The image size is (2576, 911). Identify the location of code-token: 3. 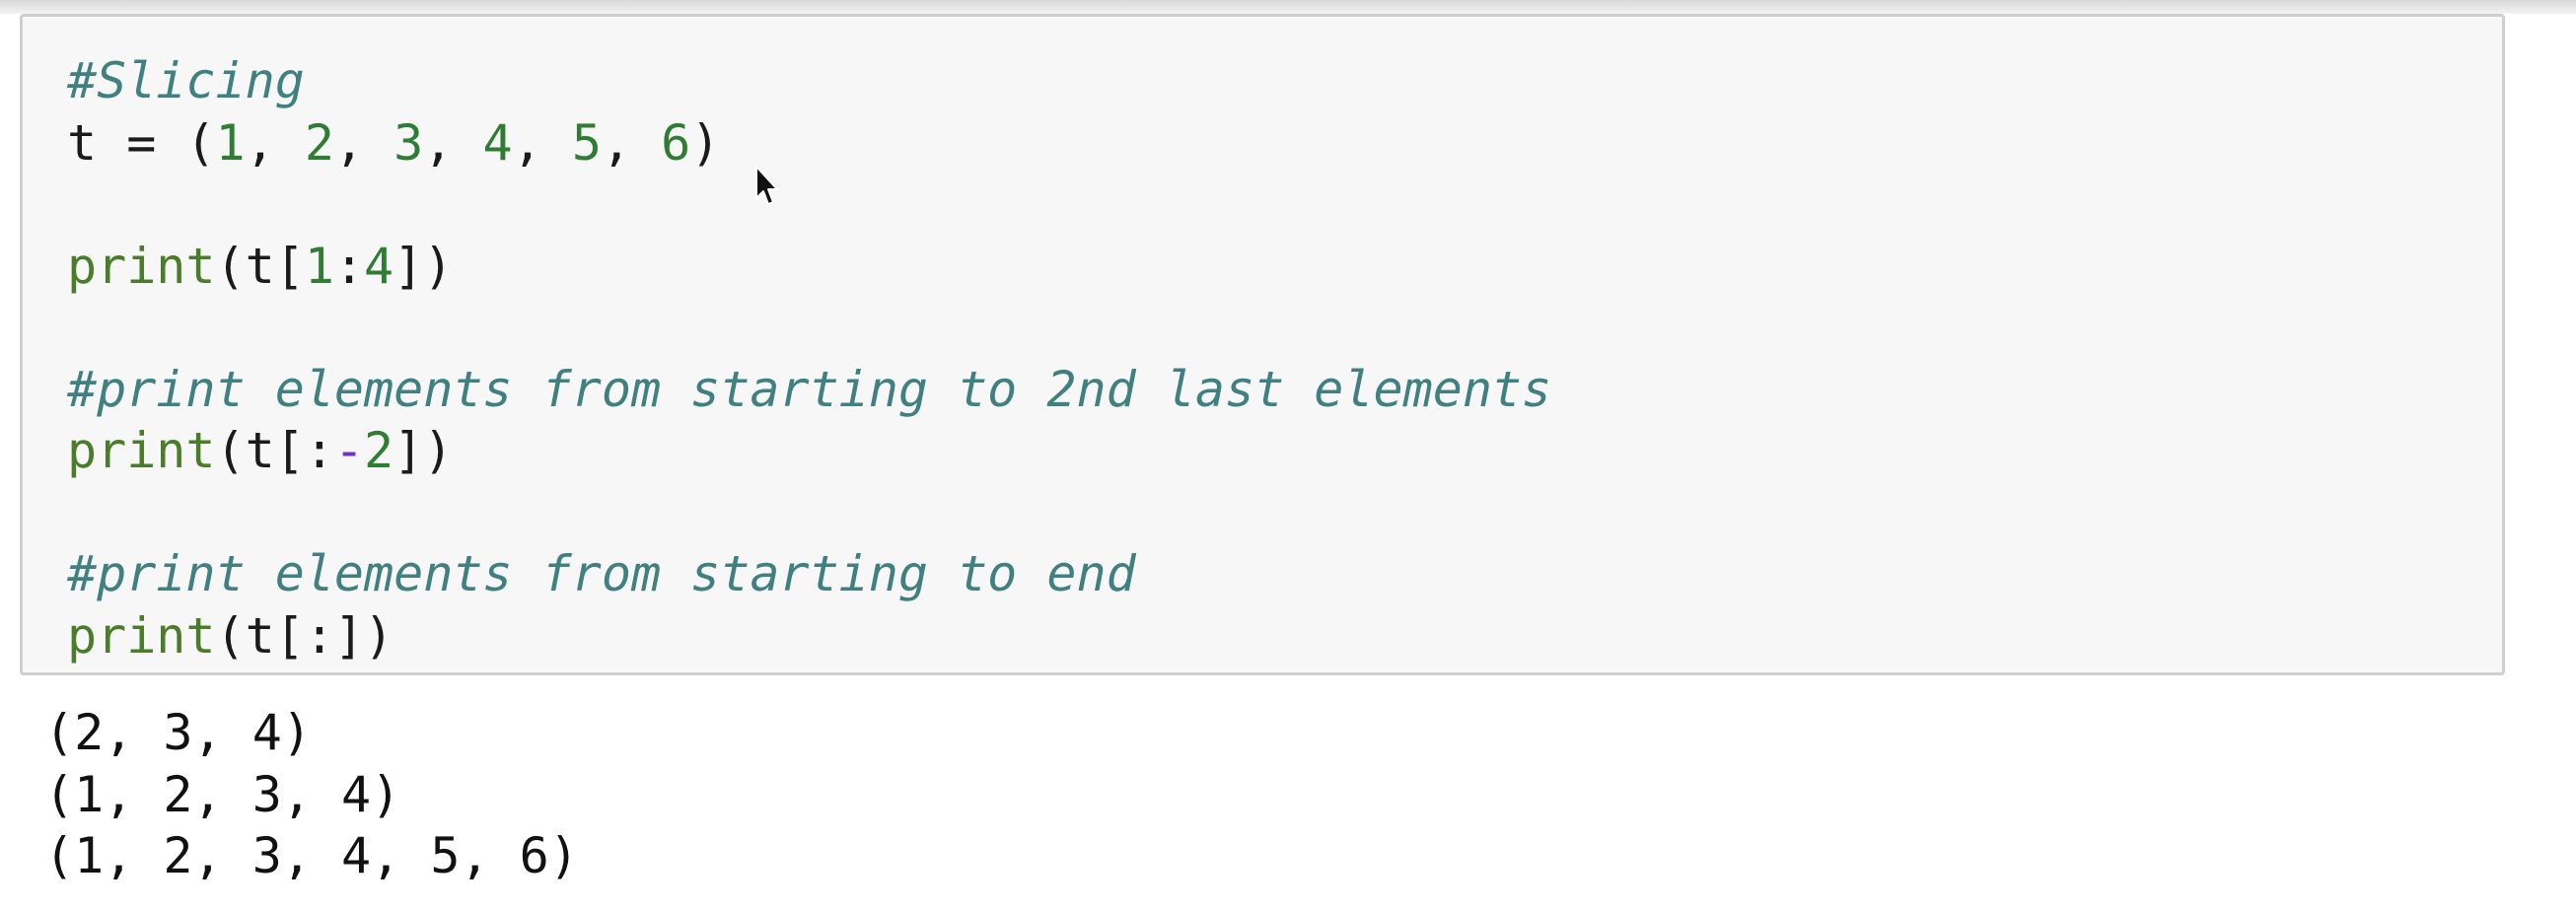
(409, 142).